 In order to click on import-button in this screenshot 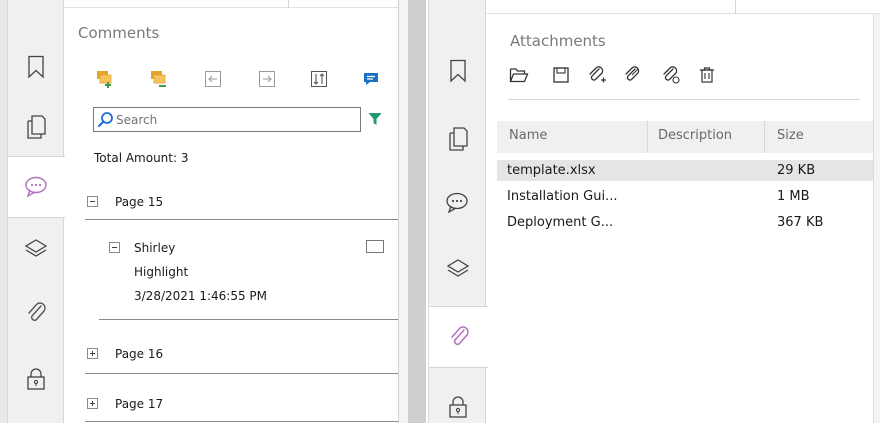, I will do `click(213, 79)`.